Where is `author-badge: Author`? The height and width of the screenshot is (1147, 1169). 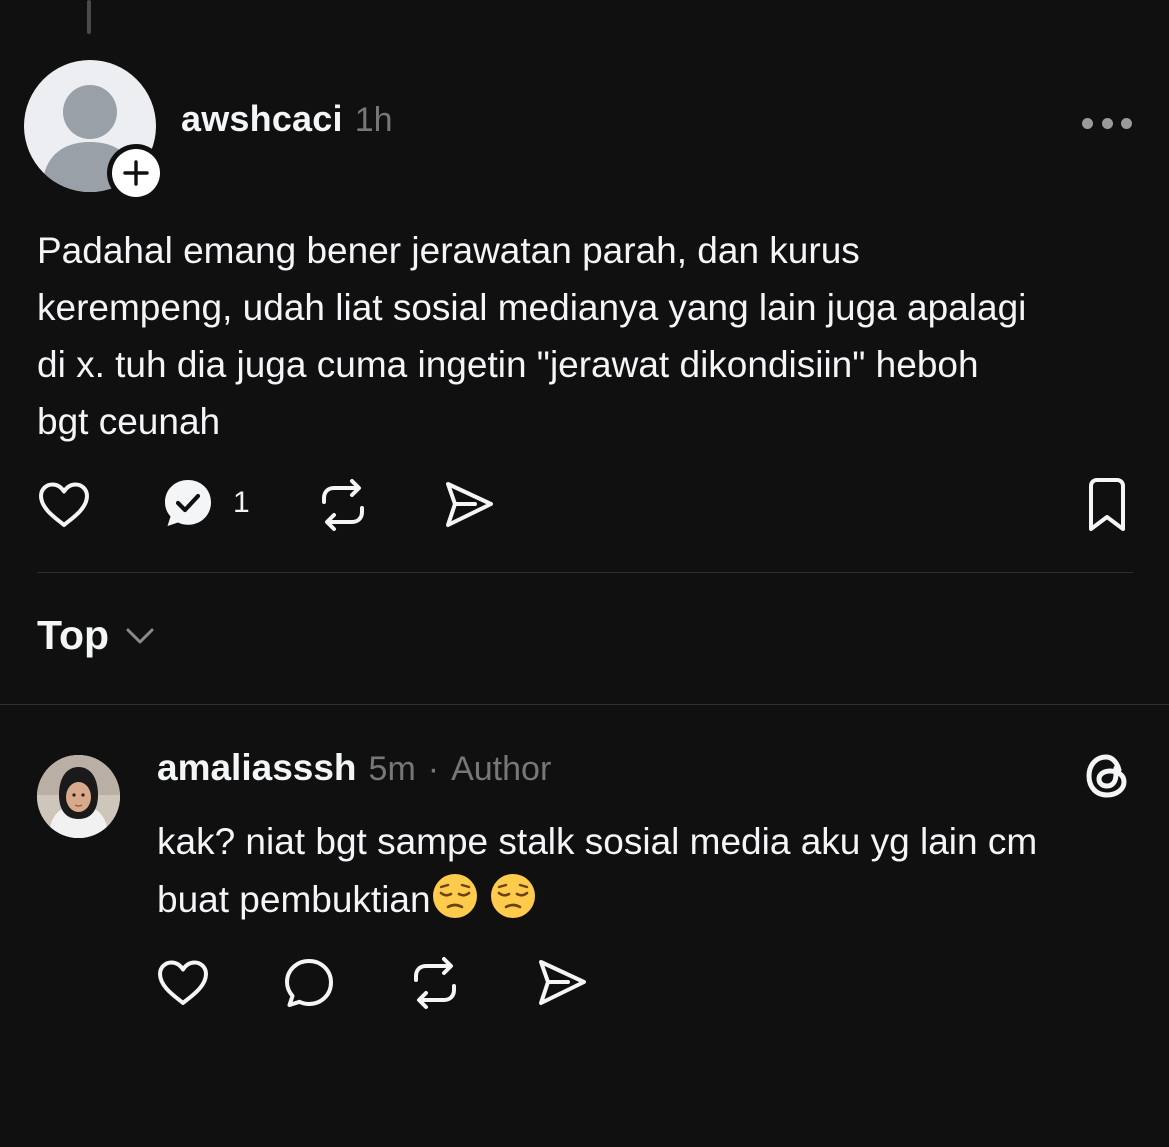
author-badge: Author is located at coordinates (501, 769).